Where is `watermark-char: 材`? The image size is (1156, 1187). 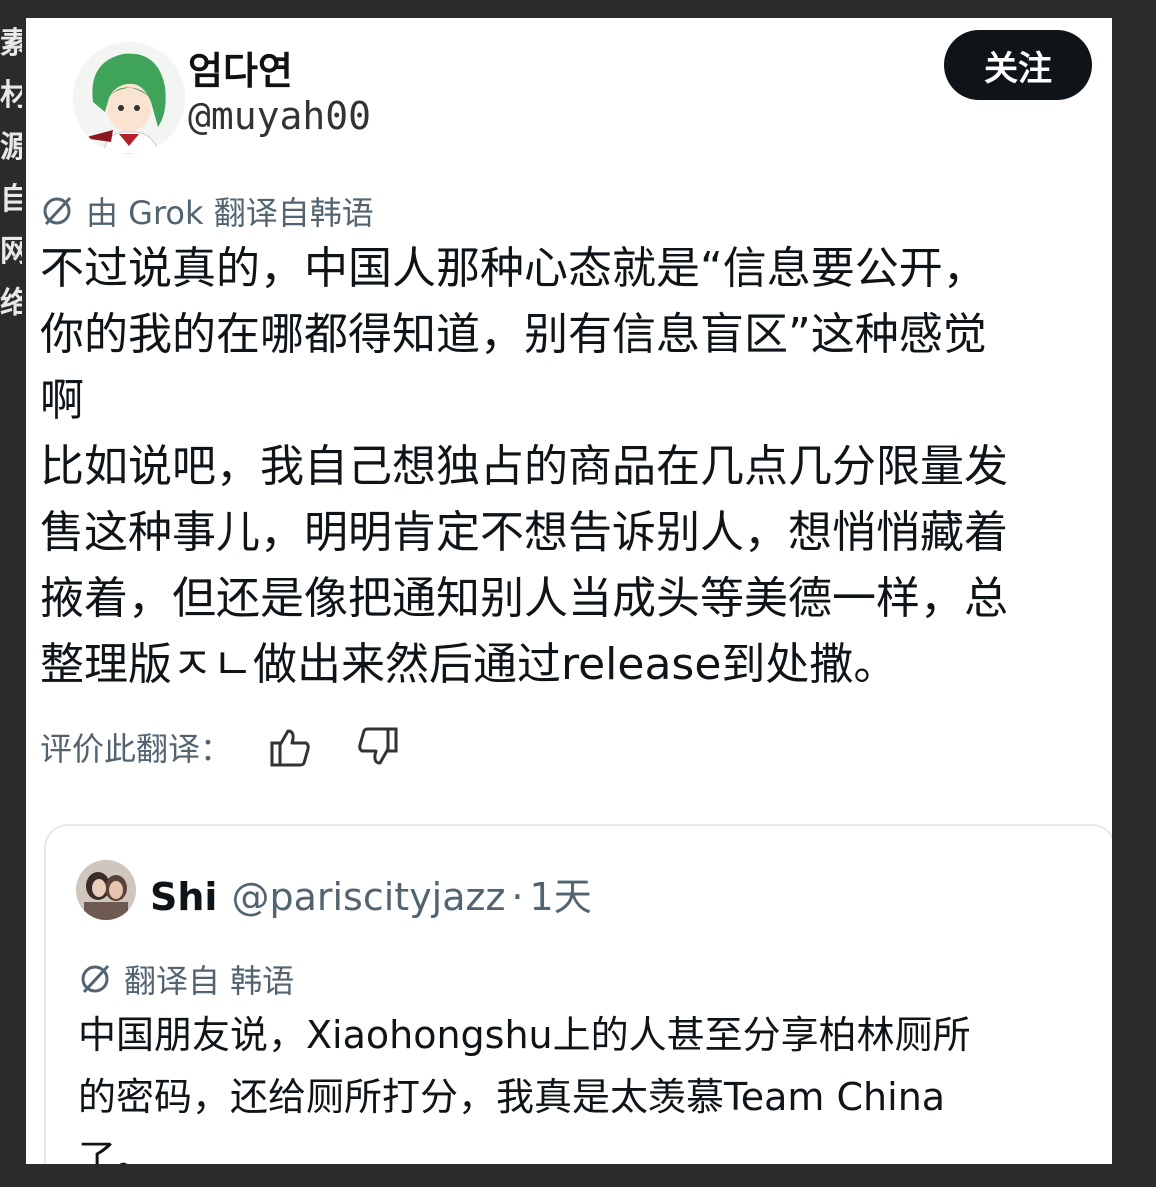 watermark-char: 材 is located at coordinates (11, 95).